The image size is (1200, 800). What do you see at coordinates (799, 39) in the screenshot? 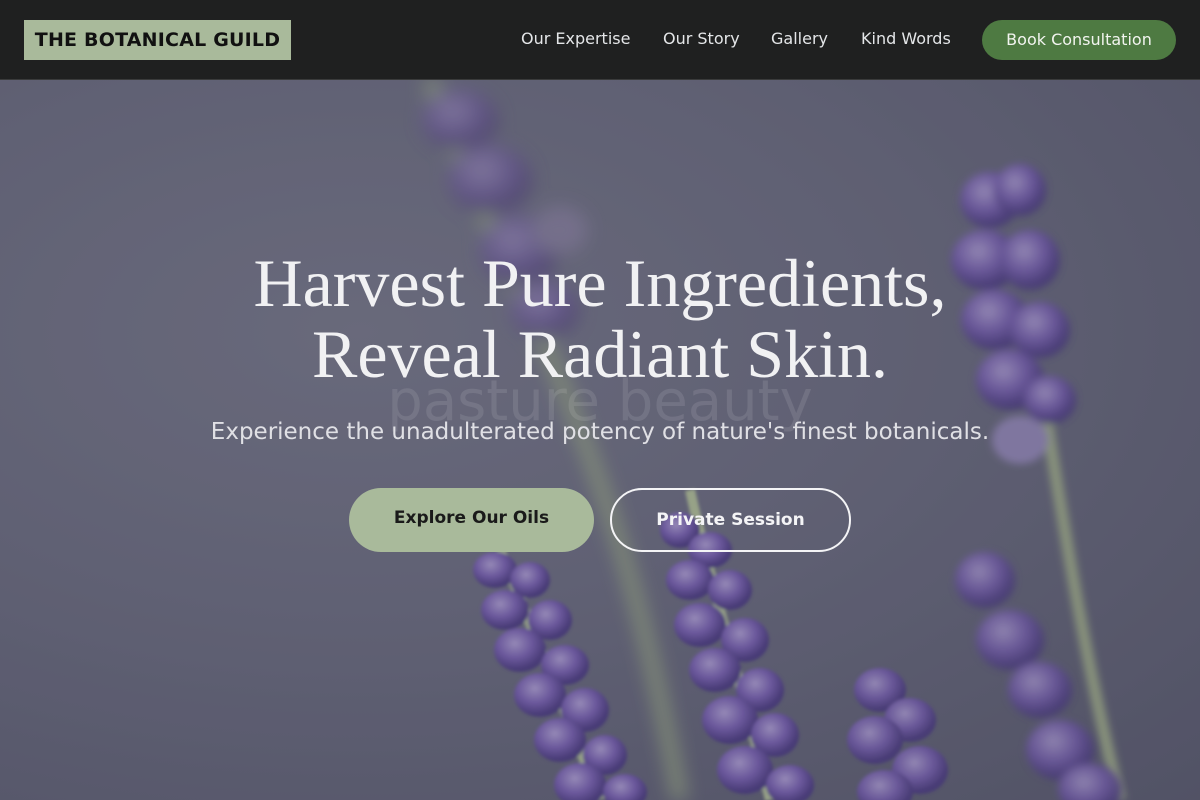
I see `nav-link-gallery: Gallery` at bounding box center [799, 39].